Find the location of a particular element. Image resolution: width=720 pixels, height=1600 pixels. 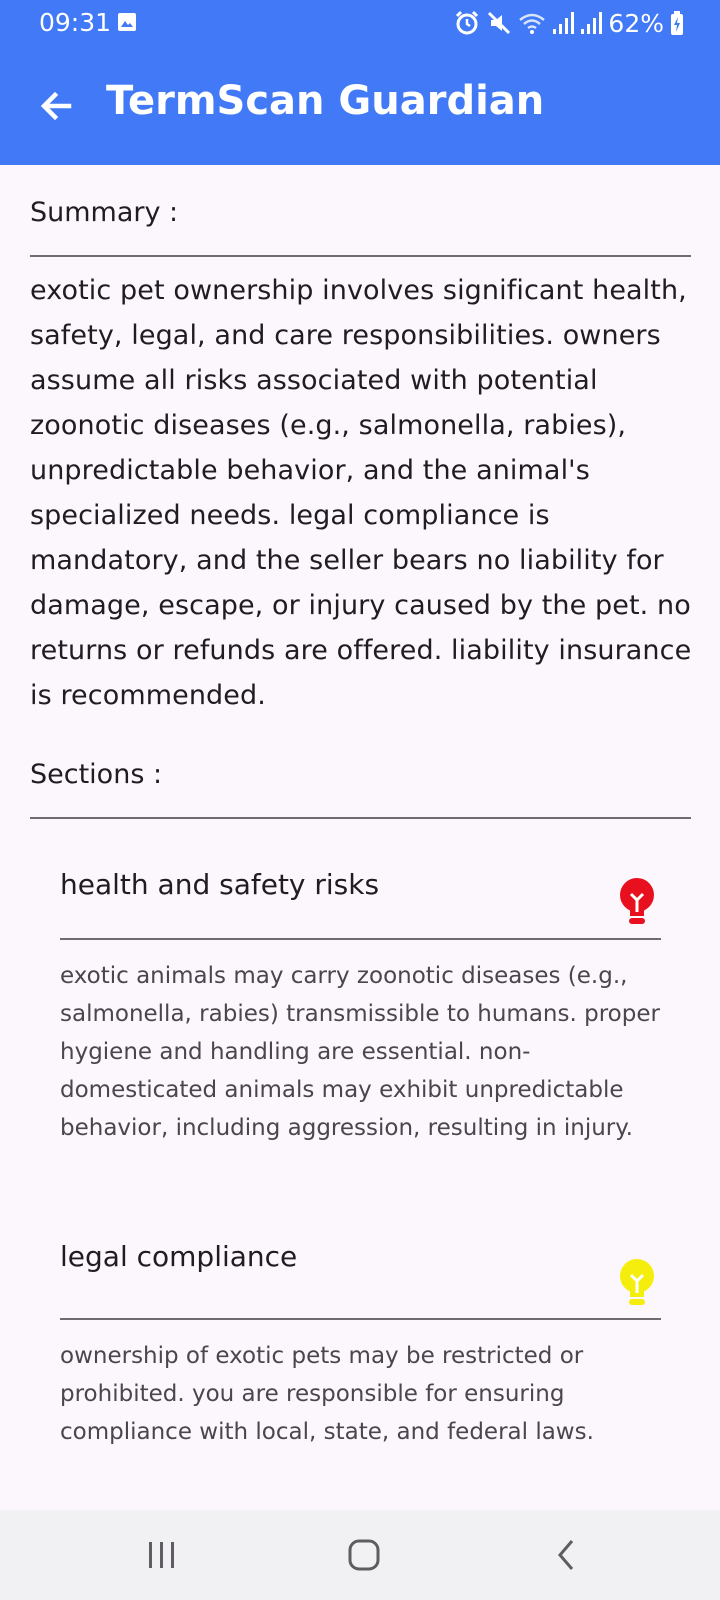

arrow-left-icon is located at coordinates (56, 106).